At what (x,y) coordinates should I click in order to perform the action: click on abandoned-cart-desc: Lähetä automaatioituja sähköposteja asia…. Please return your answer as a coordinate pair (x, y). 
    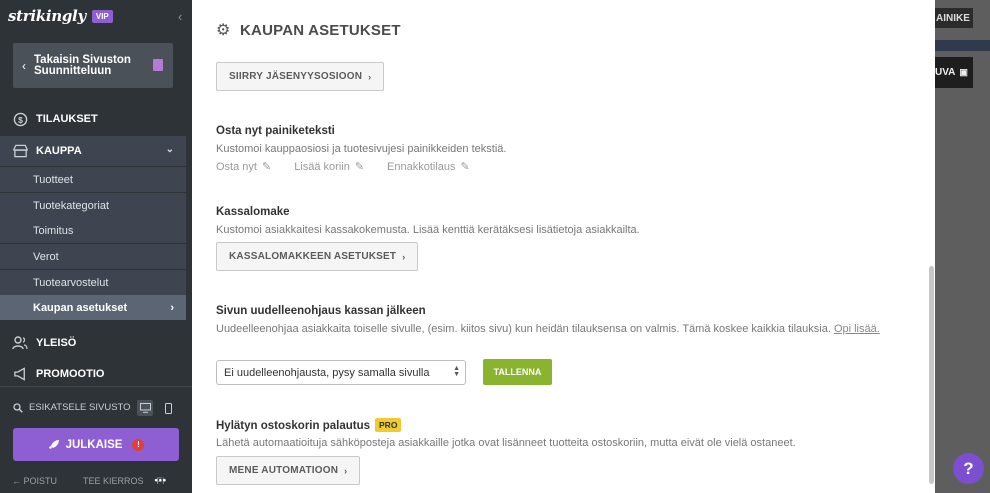
    Looking at the image, I should click on (506, 443).